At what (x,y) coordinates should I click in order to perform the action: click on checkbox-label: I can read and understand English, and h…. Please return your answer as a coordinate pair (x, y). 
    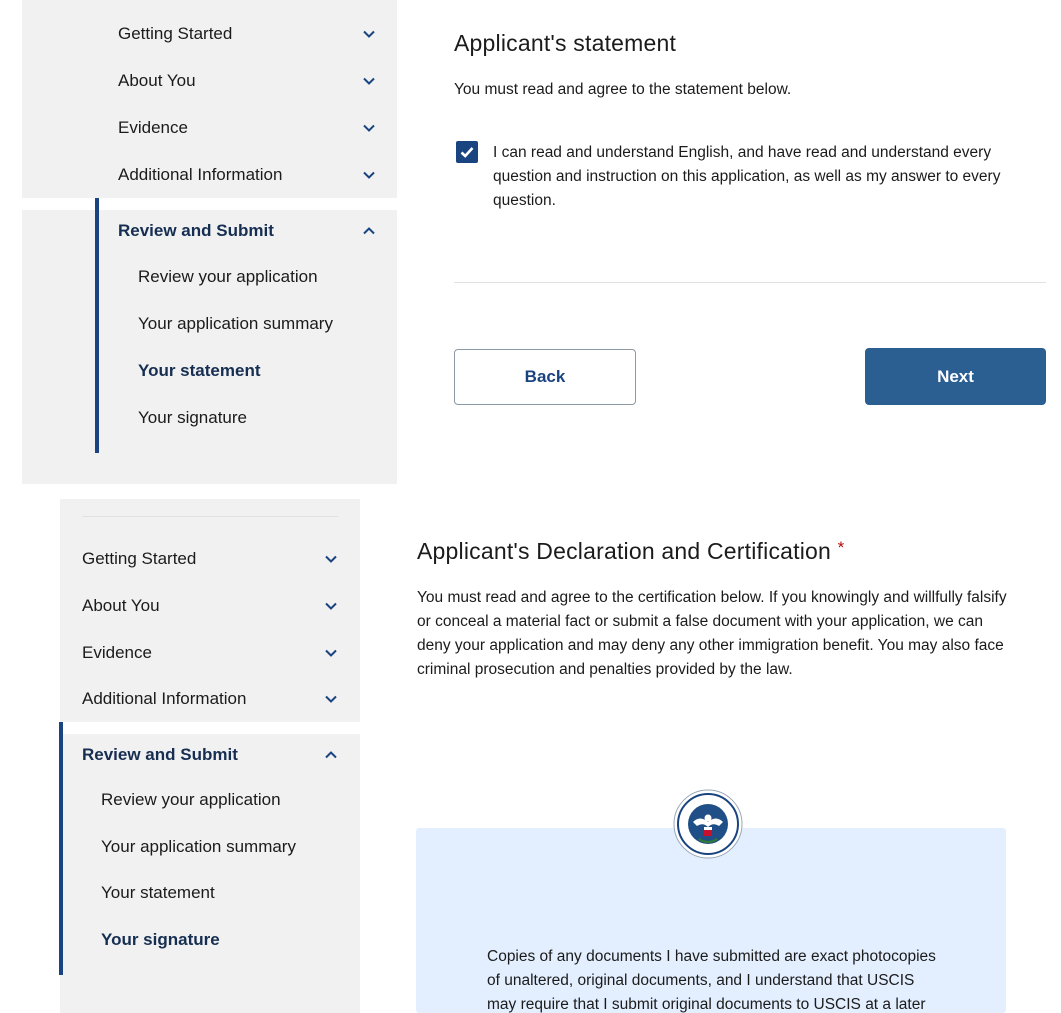
    Looking at the image, I should click on (765, 177).